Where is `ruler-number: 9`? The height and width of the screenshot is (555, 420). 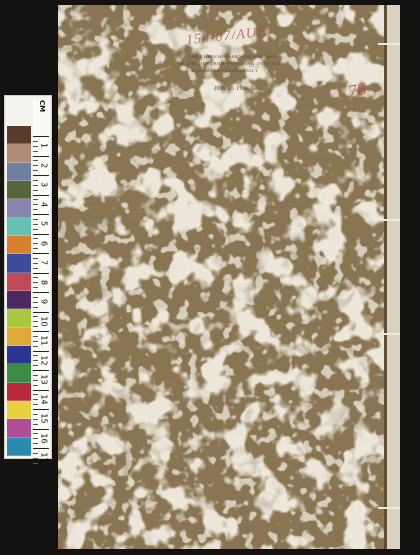
ruler-number: 9 is located at coordinates (44, 301).